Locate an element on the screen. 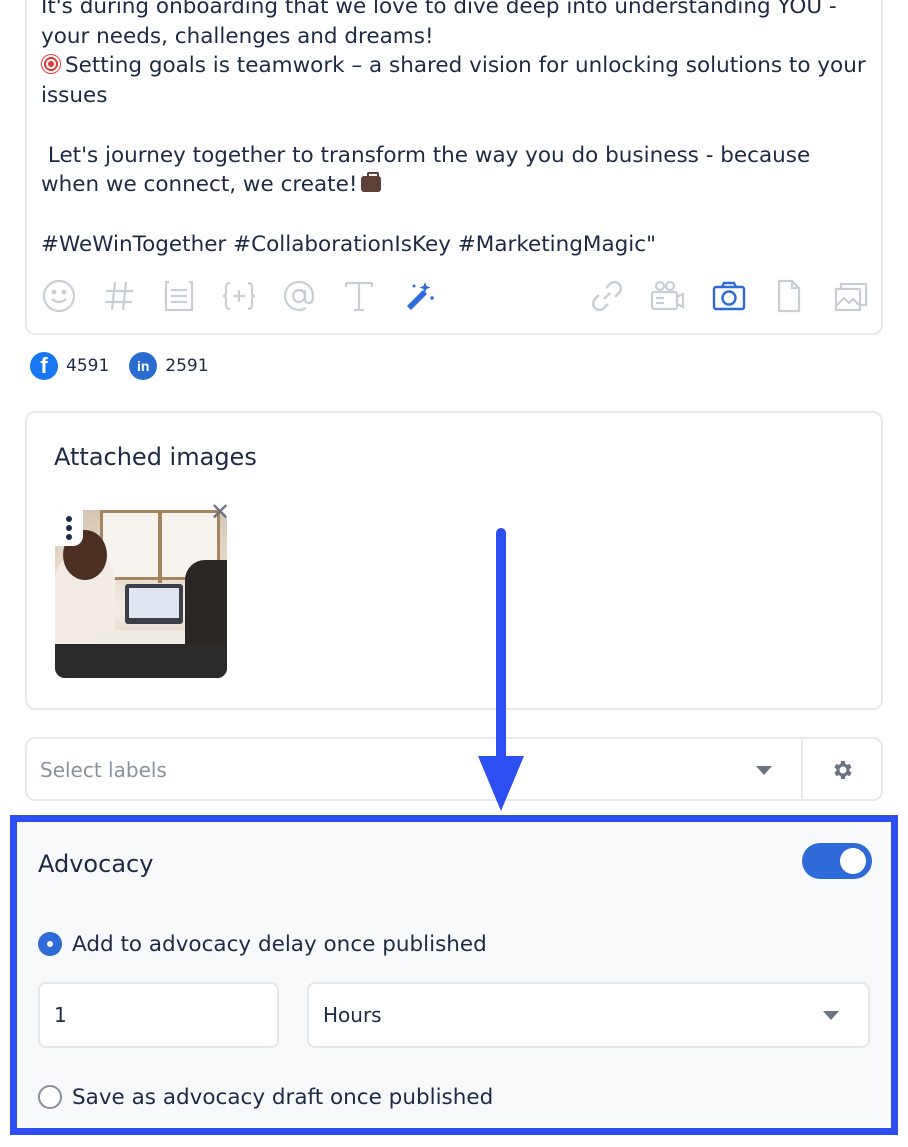 This screenshot has width=908, height=1147. facebook-reach: f 4591 is located at coordinates (69, 366).